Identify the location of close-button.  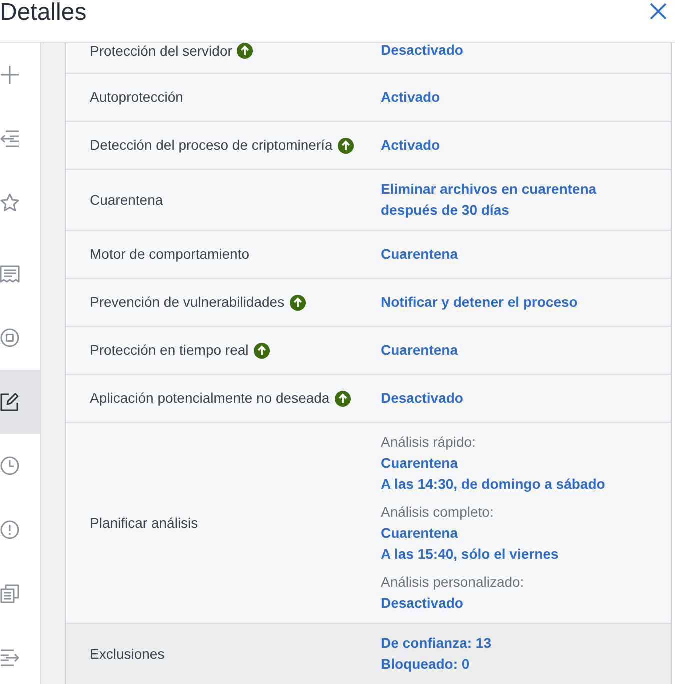
(658, 11).